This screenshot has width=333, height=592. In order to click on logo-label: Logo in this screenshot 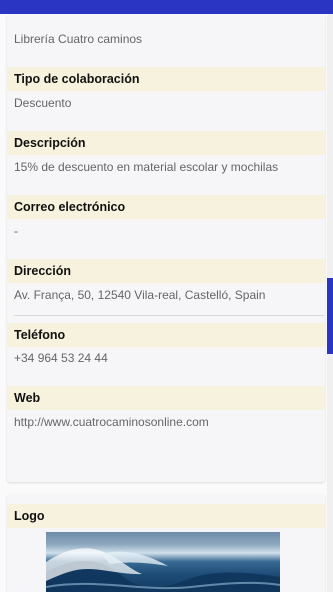, I will do `click(166, 516)`.